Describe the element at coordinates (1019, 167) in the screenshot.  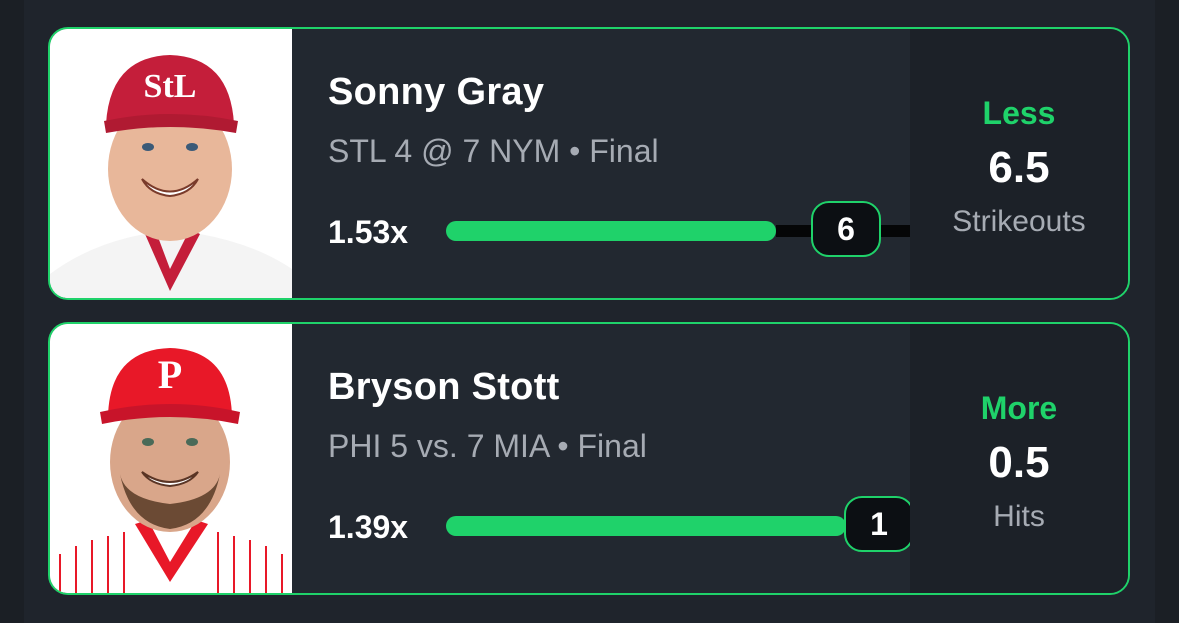
I see `pick-line: 6.5` at that location.